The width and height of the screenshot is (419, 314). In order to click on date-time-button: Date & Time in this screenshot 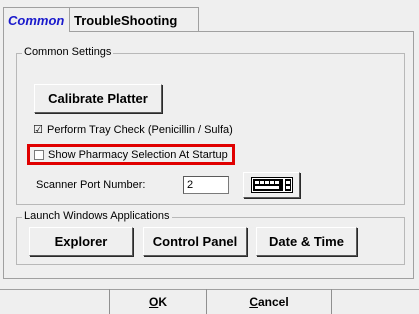, I will do `click(306, 241)`.